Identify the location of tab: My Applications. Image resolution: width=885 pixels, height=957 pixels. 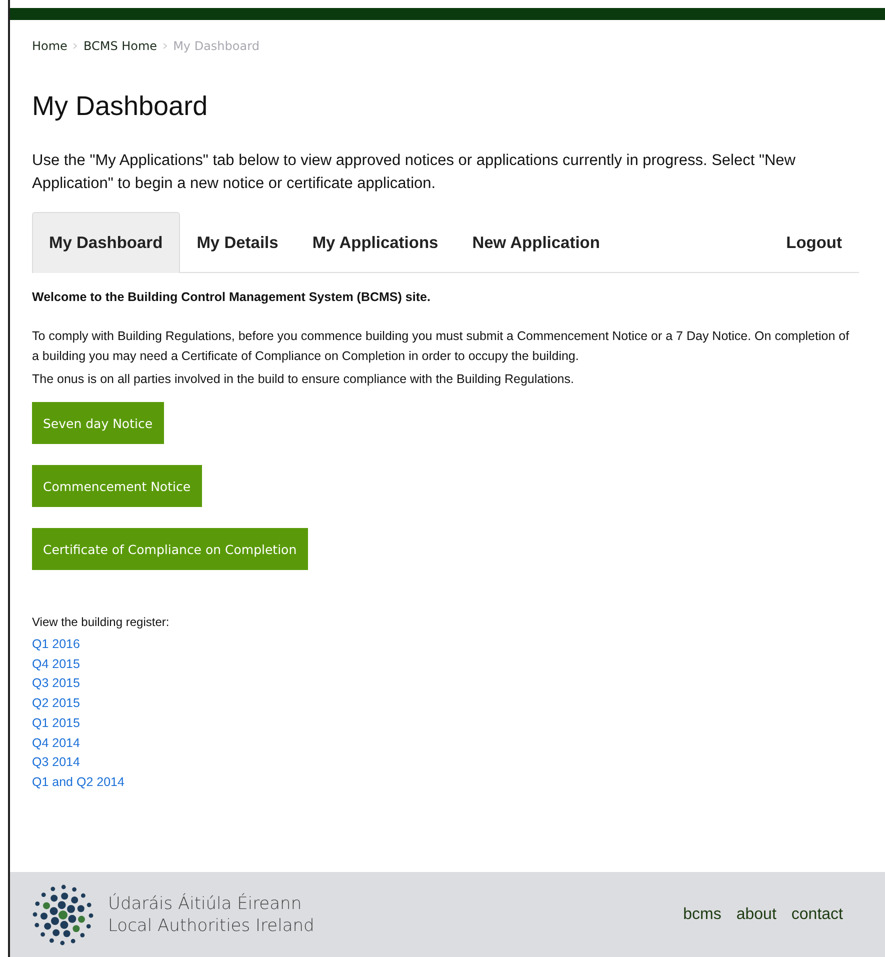
(375, 242).